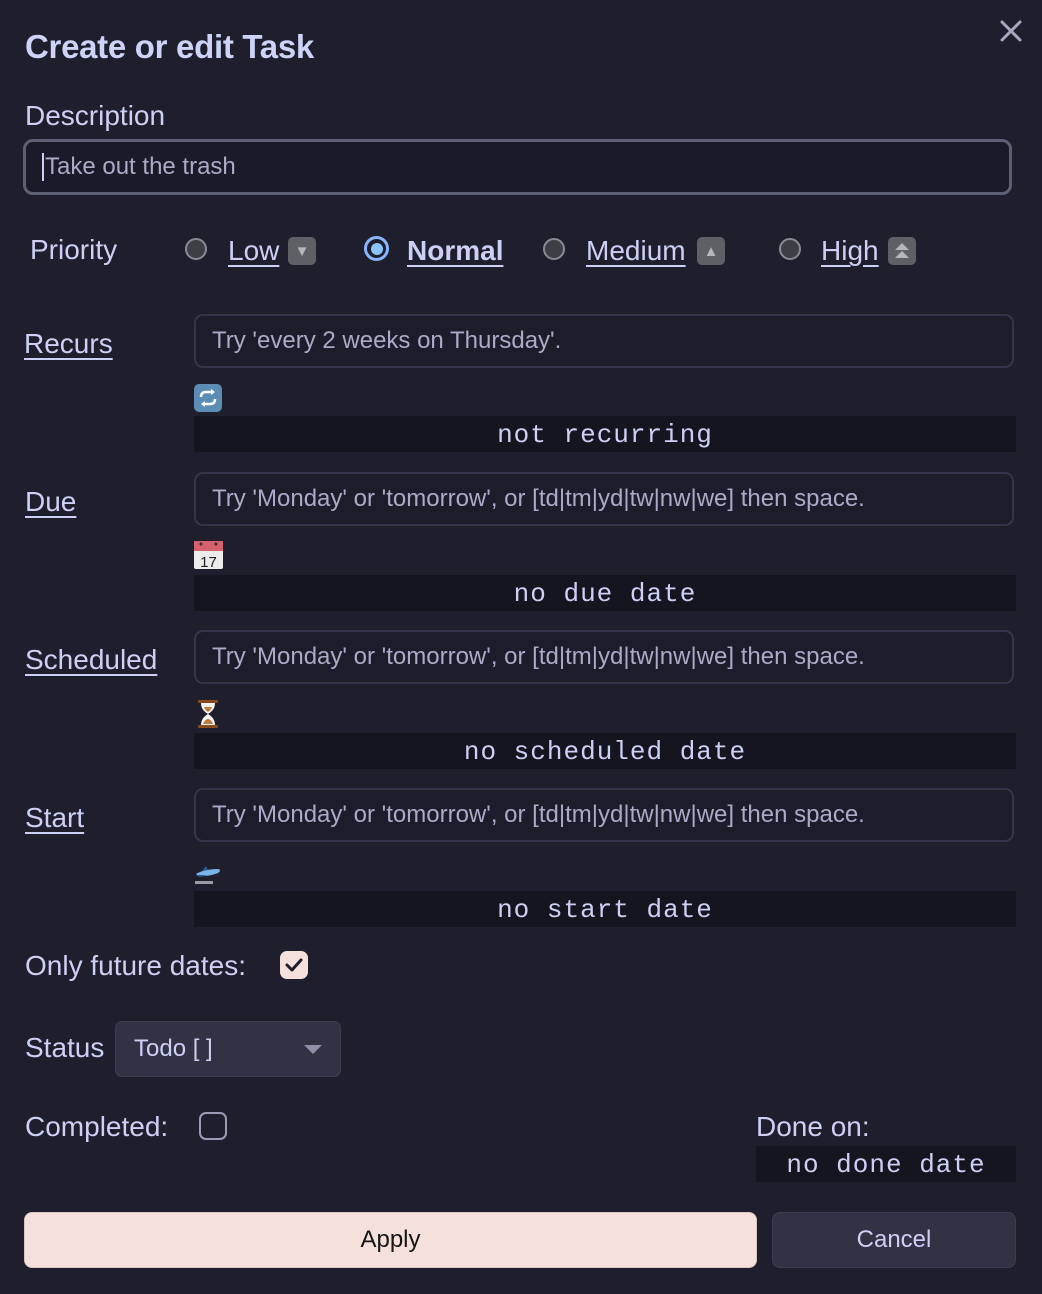 The width and height of the screenshot is (1042, 1294). I want to click on scheduled-summary: no scheduled date, so click(605, 751).